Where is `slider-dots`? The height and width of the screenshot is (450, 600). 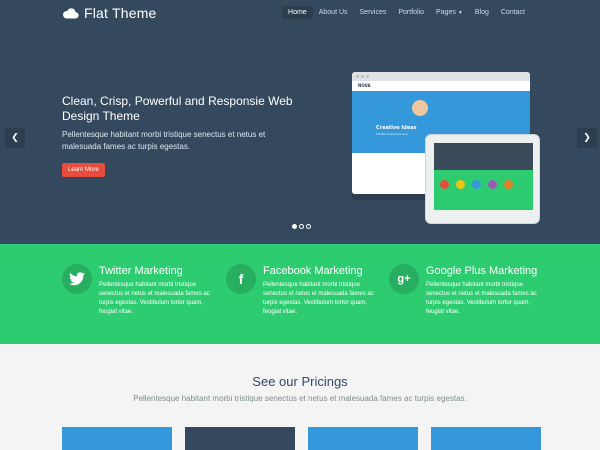
slider-dots is located at coordinates (301, 226).